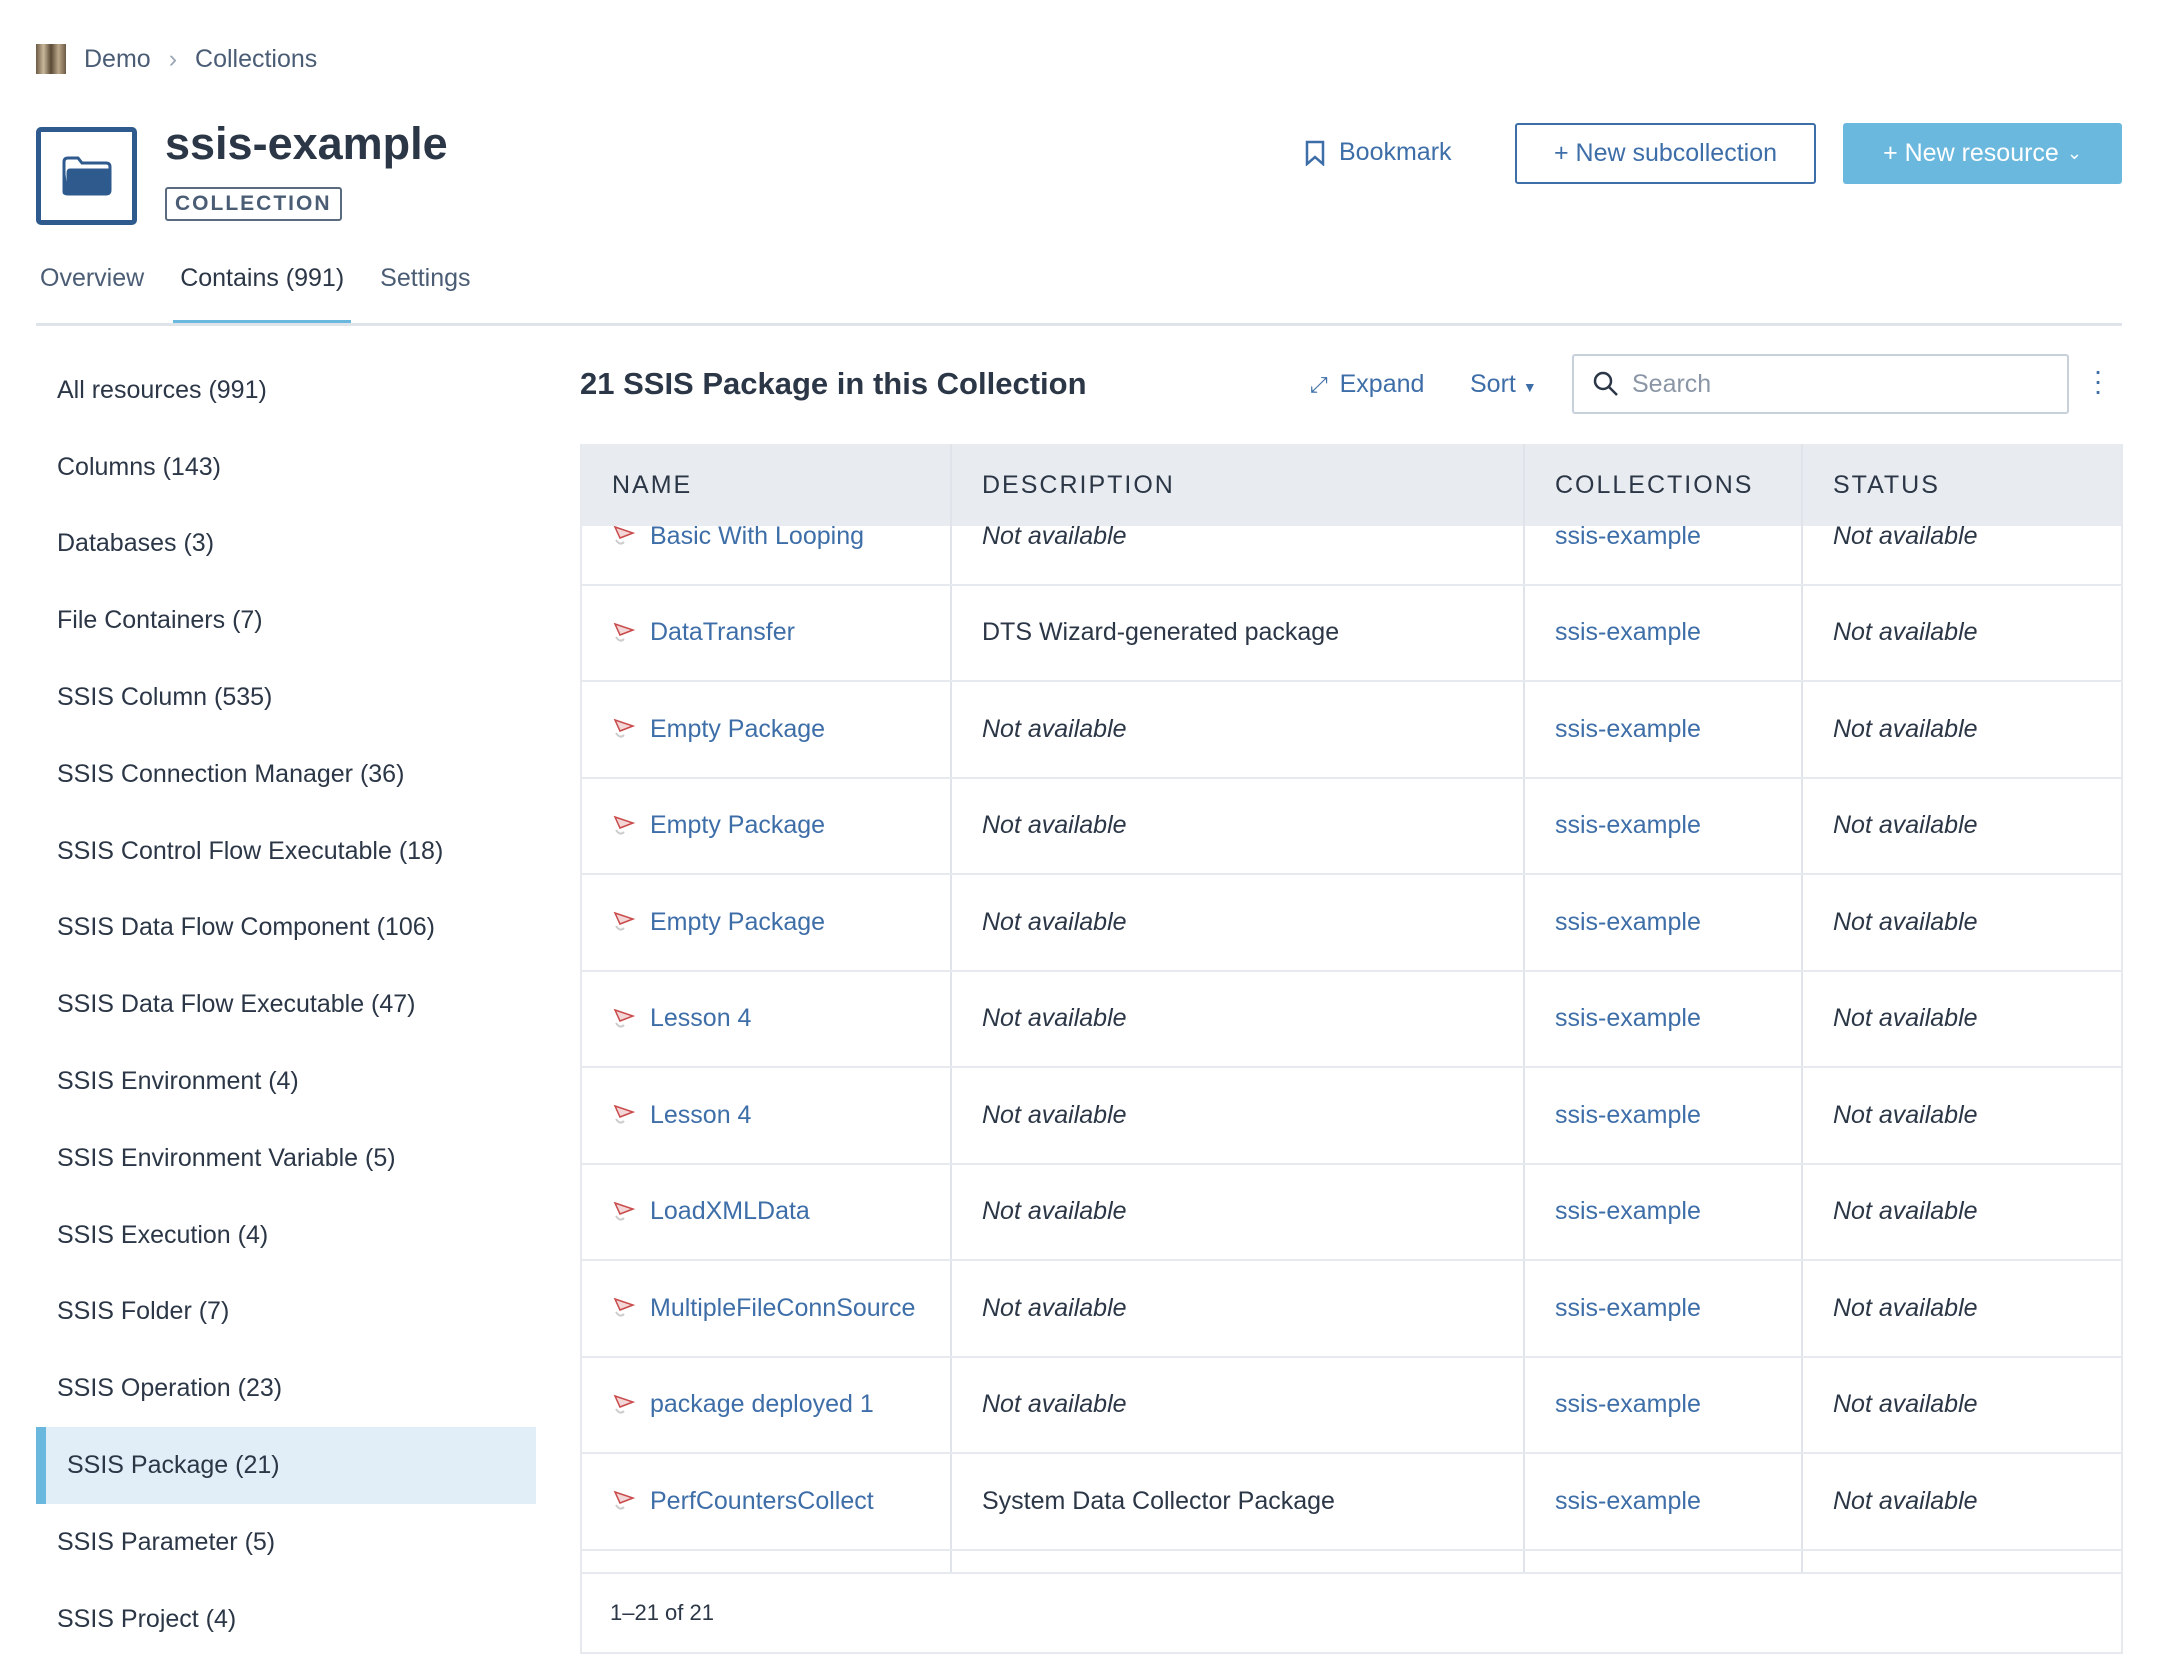  Describe the element at coordinates (286, 544) in the screenshot. I see `sidebar-item: Databases (3)` at that location.